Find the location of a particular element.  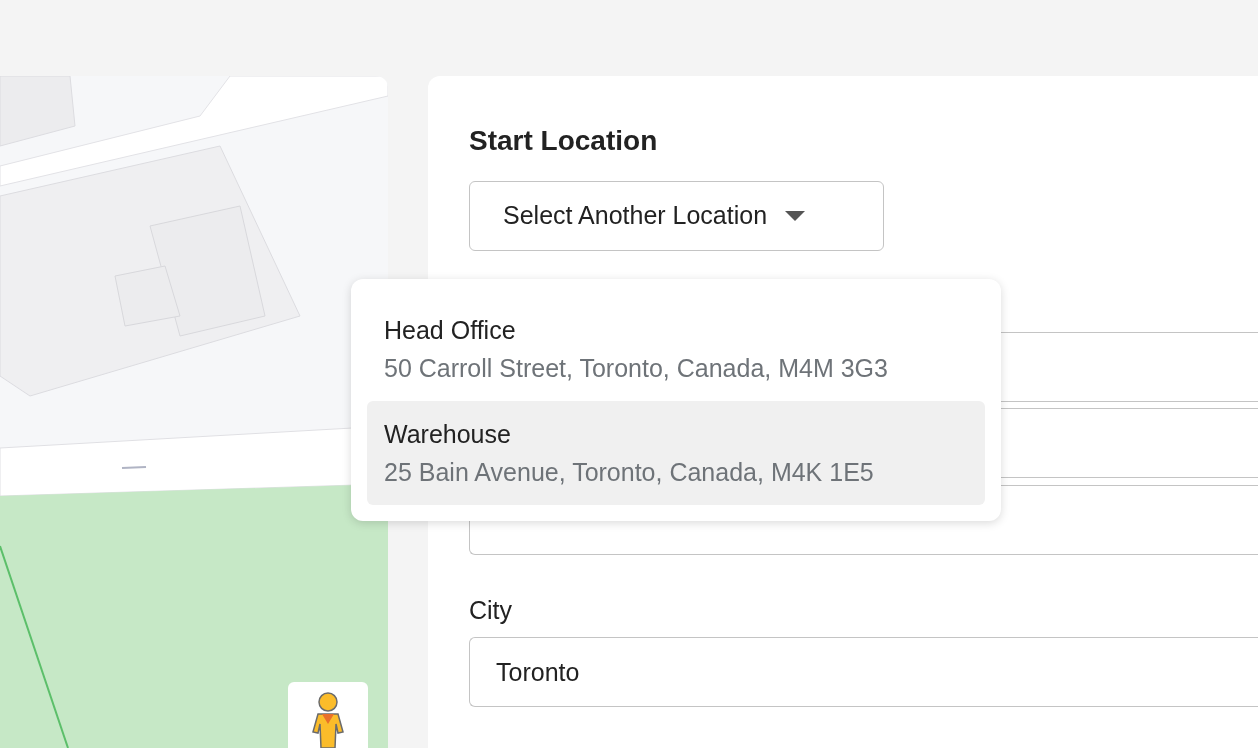

street-view-button is located at coordinates (328, 715).